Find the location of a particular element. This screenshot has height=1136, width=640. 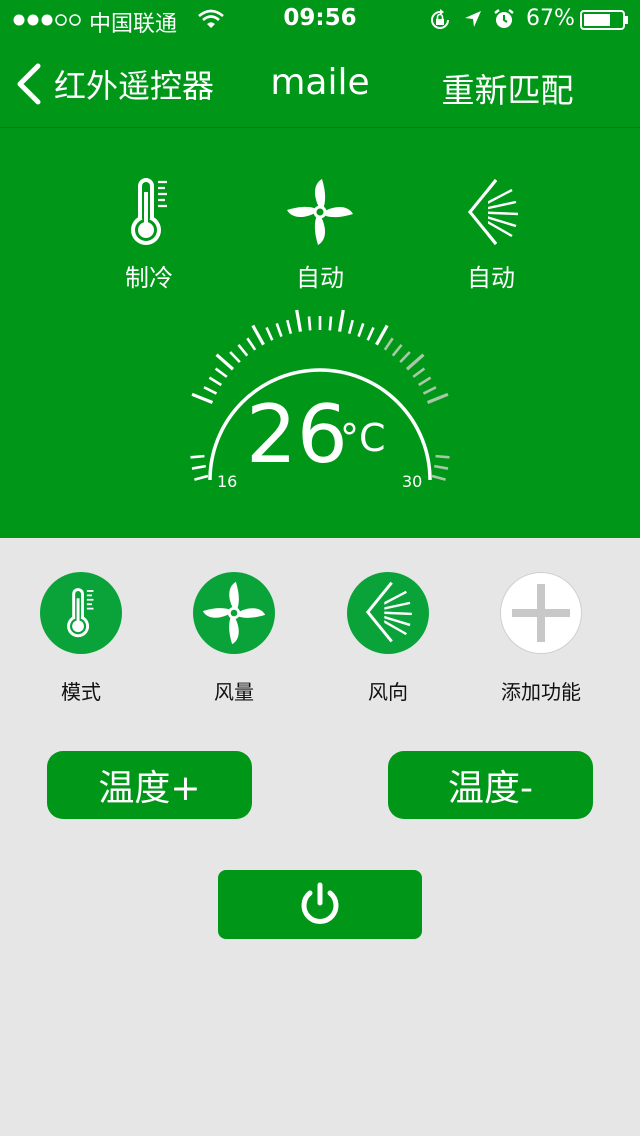

carrier-name: 中国联通 is located at coordinates (133, 24).